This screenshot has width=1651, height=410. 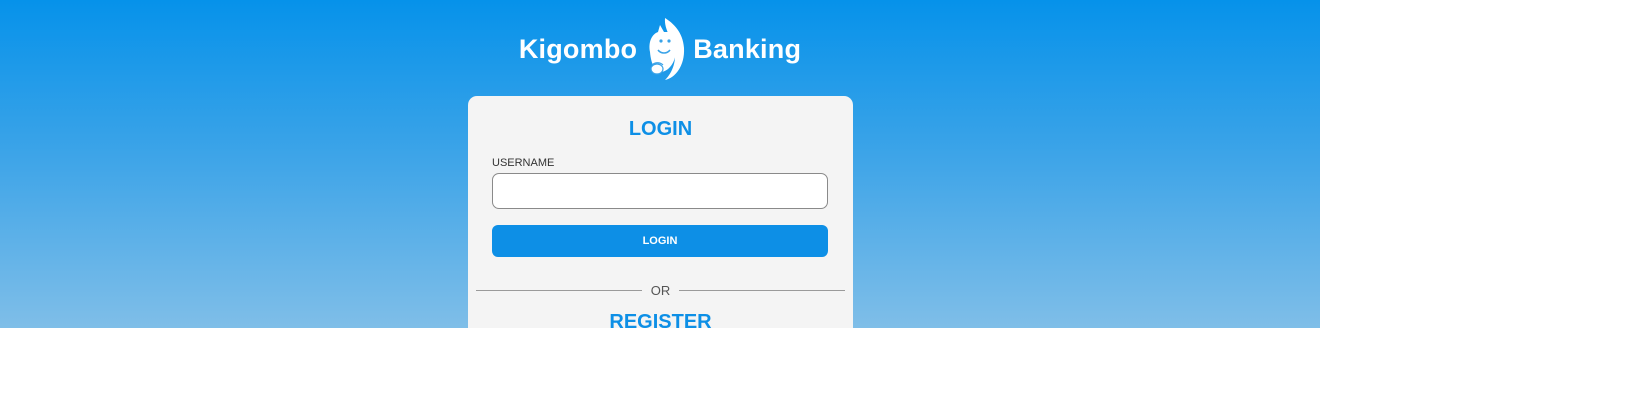 I want to click on divider-line-right, so click(x=762, y=290).